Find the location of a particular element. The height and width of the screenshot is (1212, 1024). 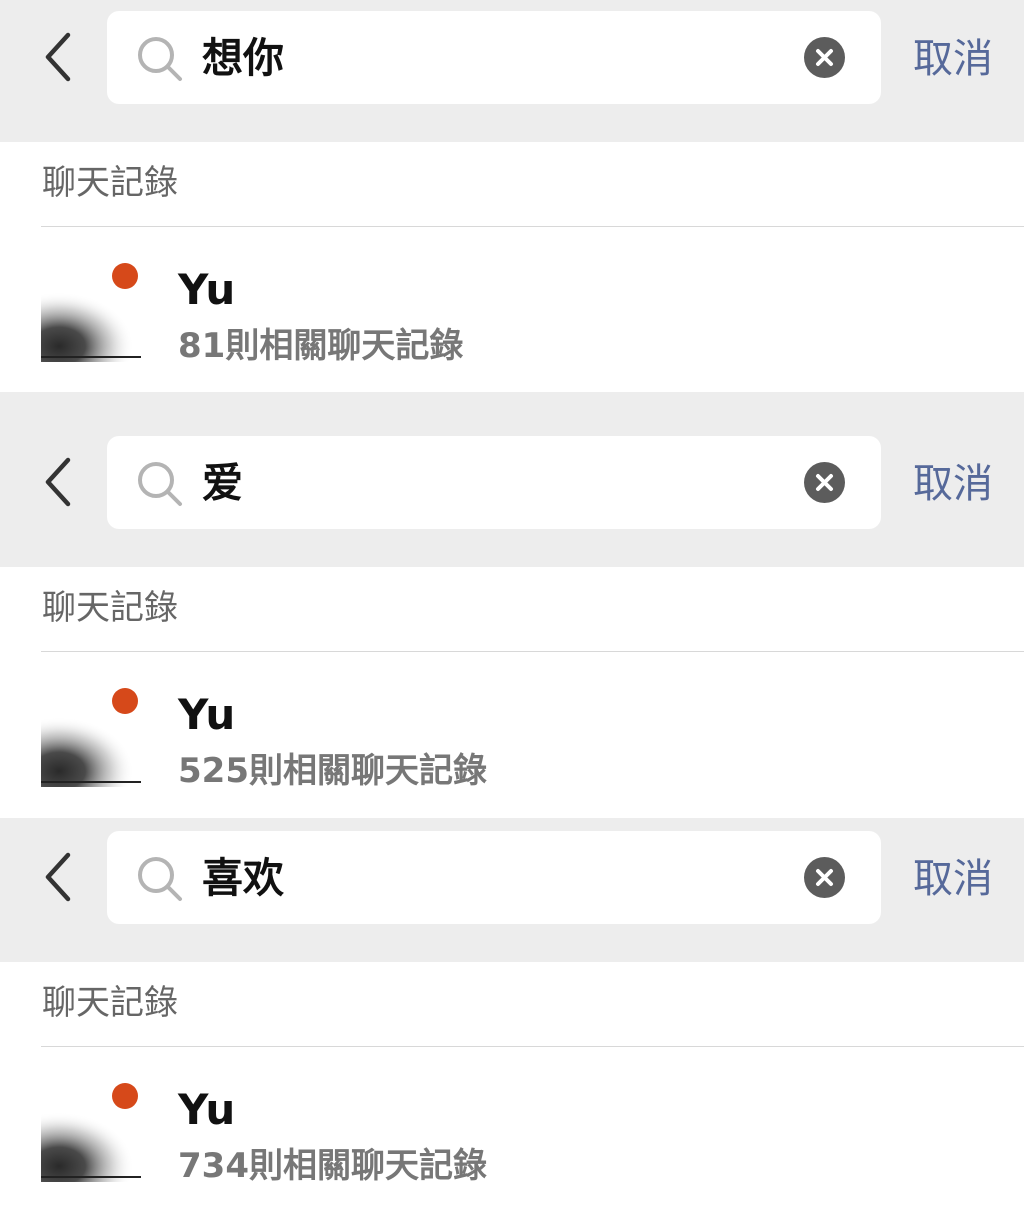

result-row: Yu 81則相關聊天記錄 is located at coordinates (512, 309).